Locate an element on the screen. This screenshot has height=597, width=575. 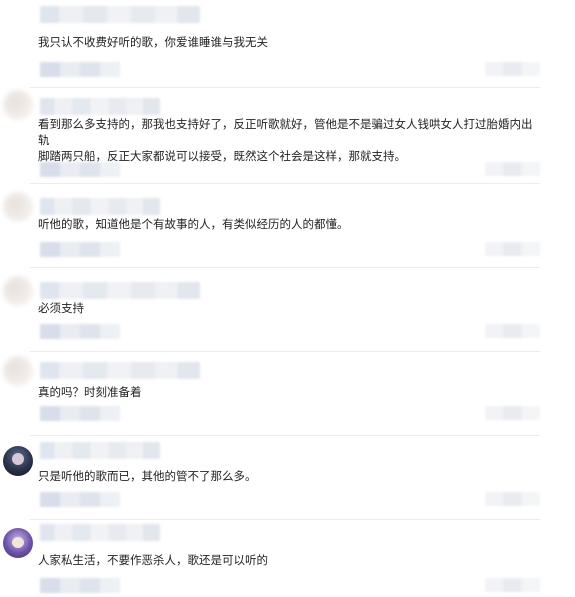
comment-item: 听他的歌，知道他是个有故事的人，有类似经历的人的都懂。 is located at coordinates (287, 226).